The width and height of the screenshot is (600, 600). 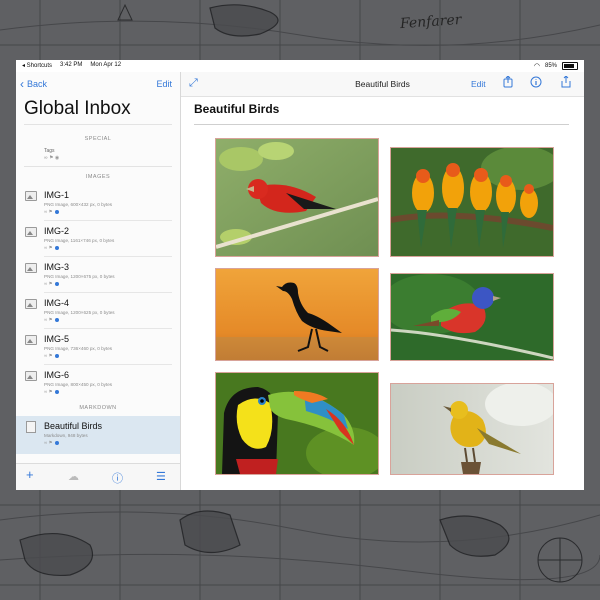 I want to click on item-name: IMG-4, so click(x=57, y=303).